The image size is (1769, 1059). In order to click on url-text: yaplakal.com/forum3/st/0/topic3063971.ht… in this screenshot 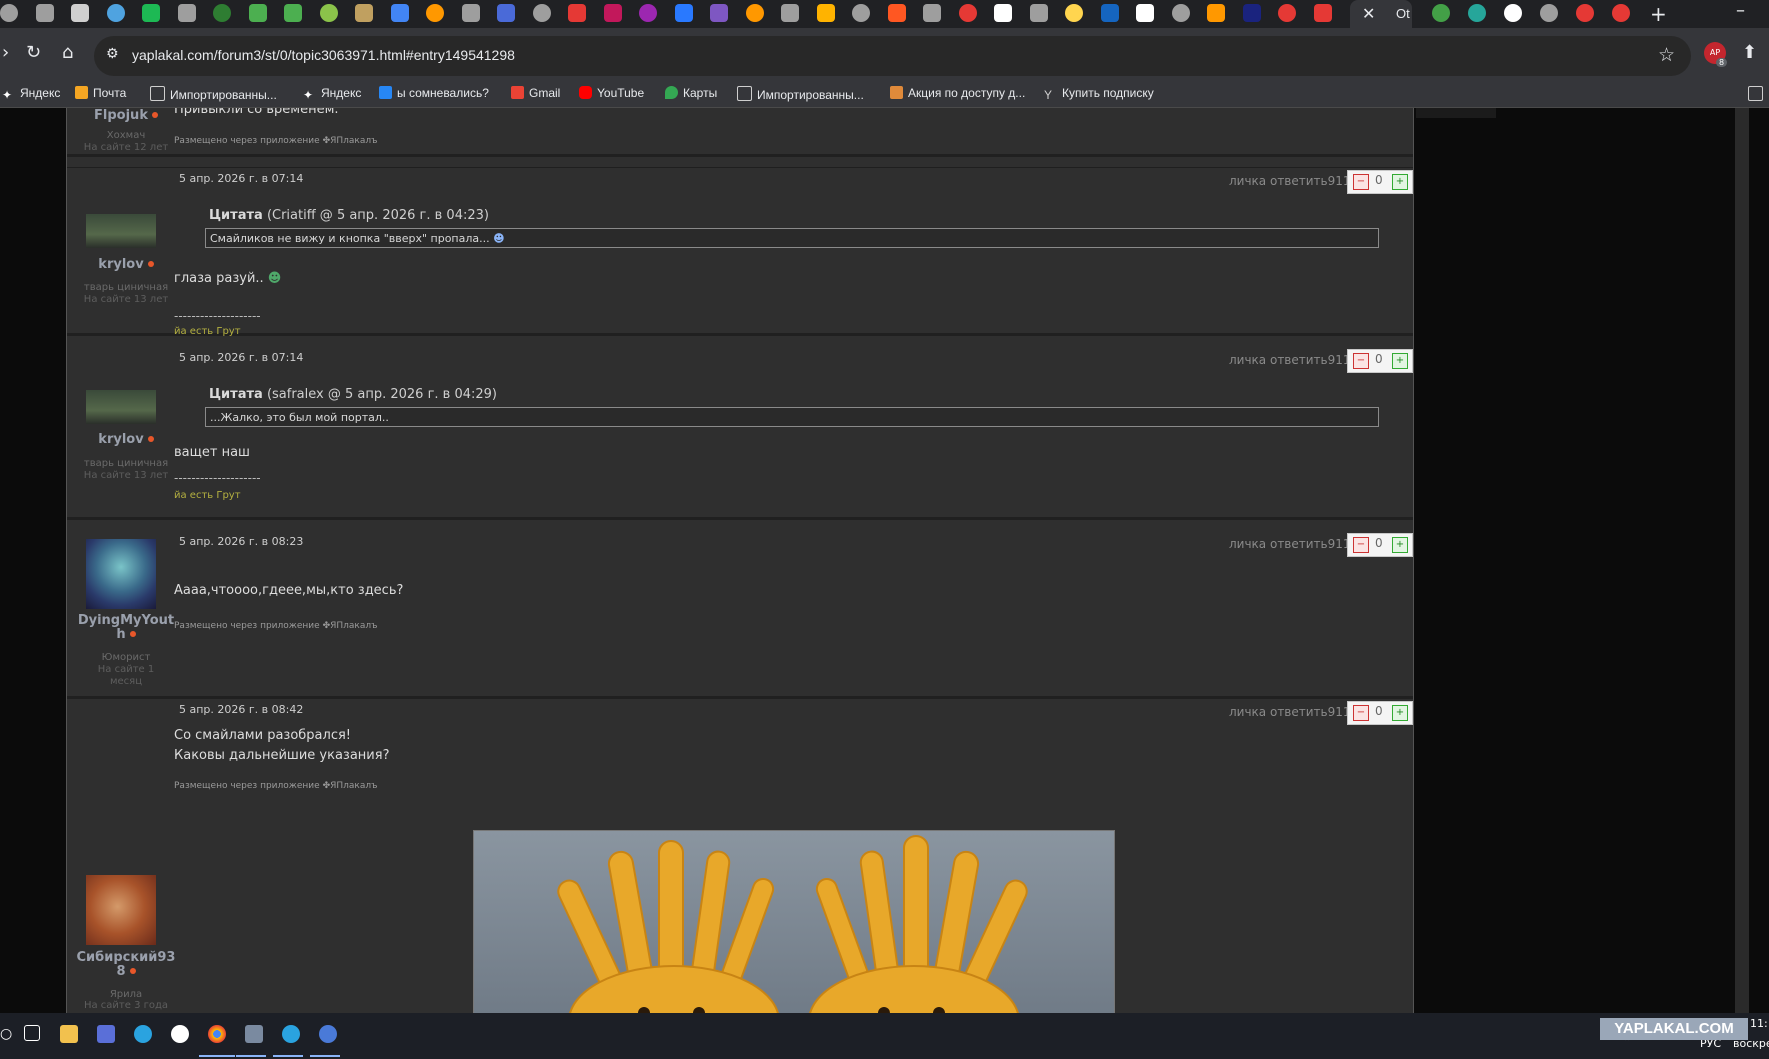, I will do `click(323, 55)`.